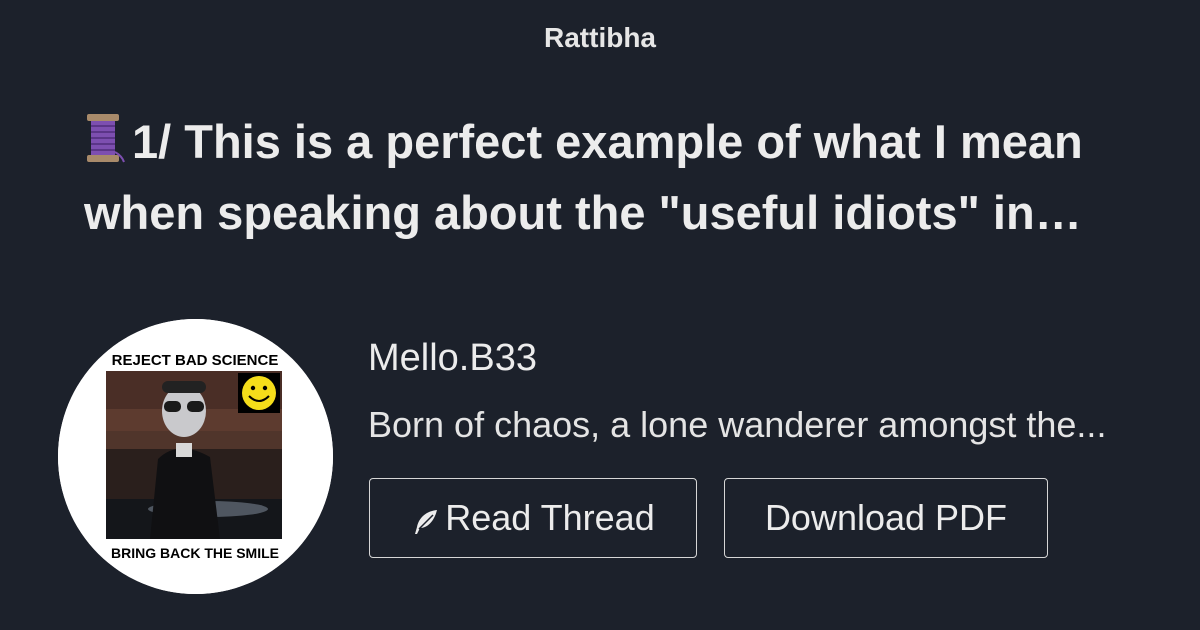 The width and height of the screenshot is (1200, 630). What do you see at coordinates (426, 522) in the screenshot?
I see `feather-icon` at bounding box center [426, 522].